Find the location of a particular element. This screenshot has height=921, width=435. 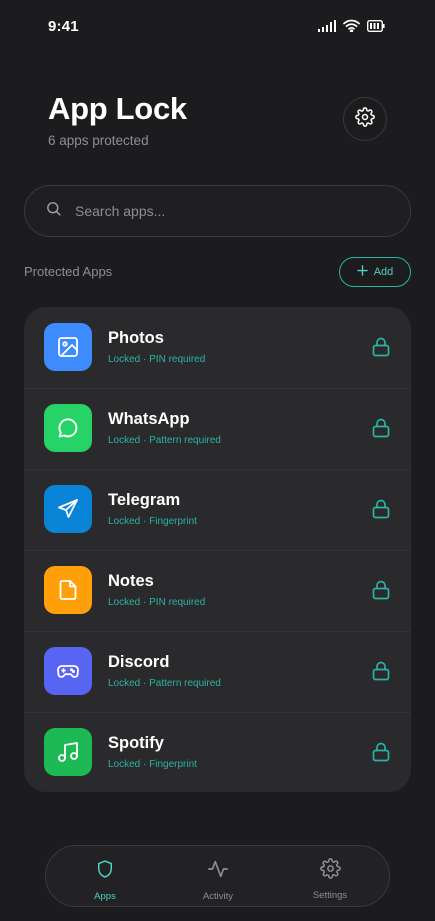

music-note-icon is located at coordinates (68, 752).